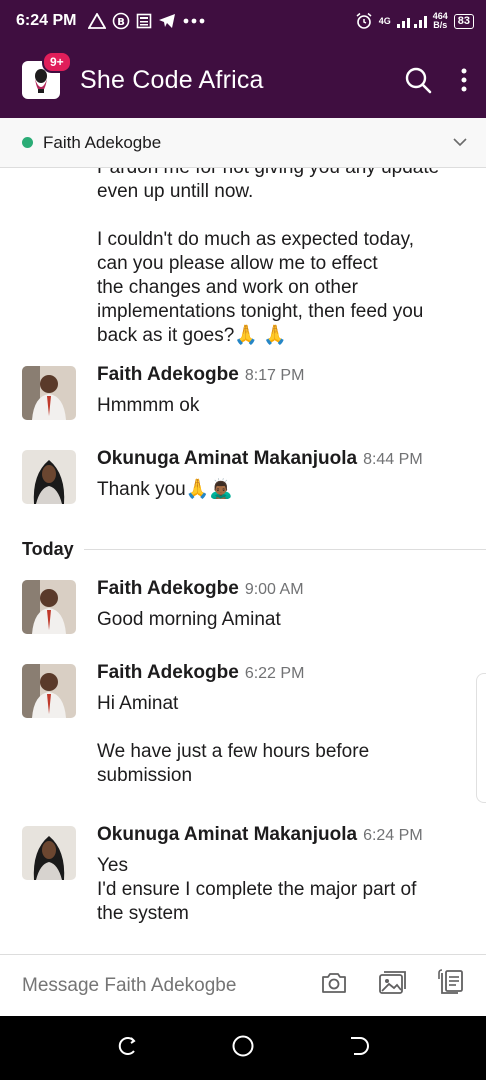  What do you see at coordinates (175, 191) in the screenshot?
I see `message-text-line: even up untill now.` at bounding box center [175, 191].